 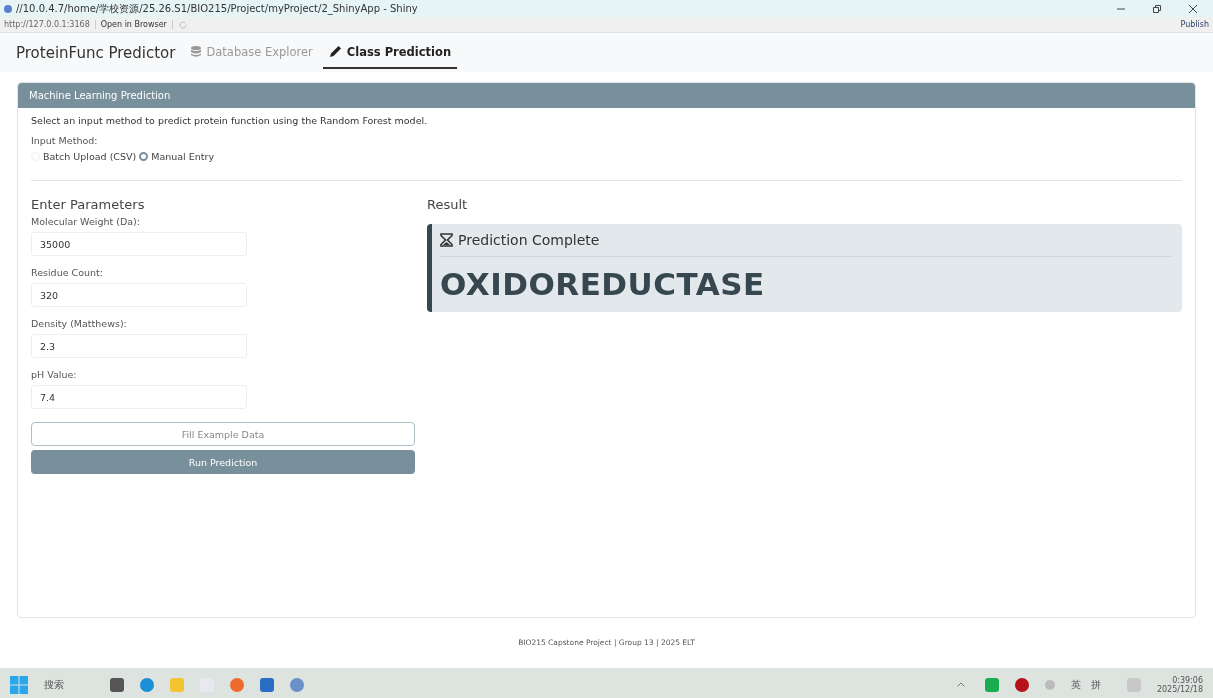 What do you see at coordinates (182, 24) in the screenshot?
I see `refresh-icon` at bounding box center [182, 24].